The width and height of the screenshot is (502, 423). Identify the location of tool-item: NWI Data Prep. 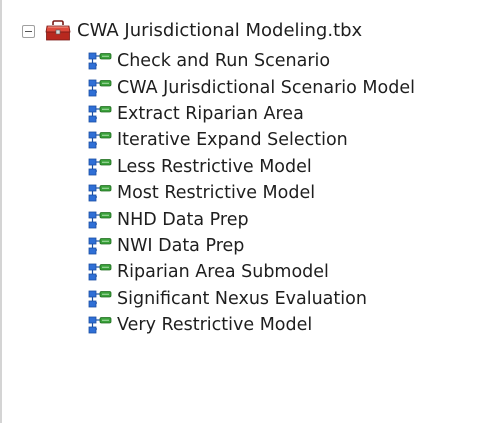
(251, 246).